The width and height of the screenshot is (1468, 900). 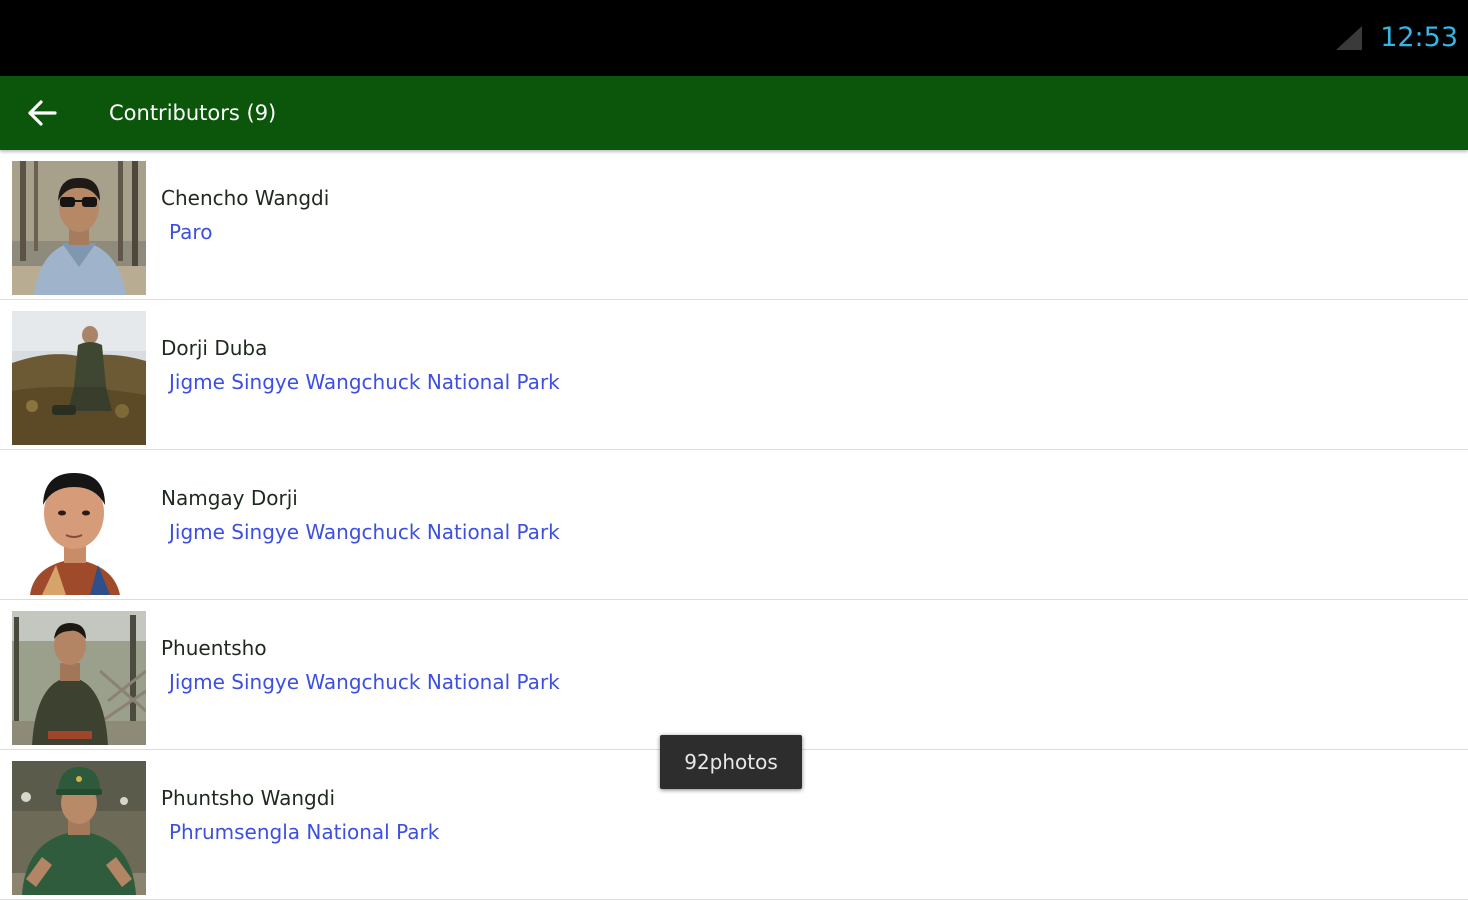 I want to click on action-bar: Contributors (9), so click(x=734, y=113).